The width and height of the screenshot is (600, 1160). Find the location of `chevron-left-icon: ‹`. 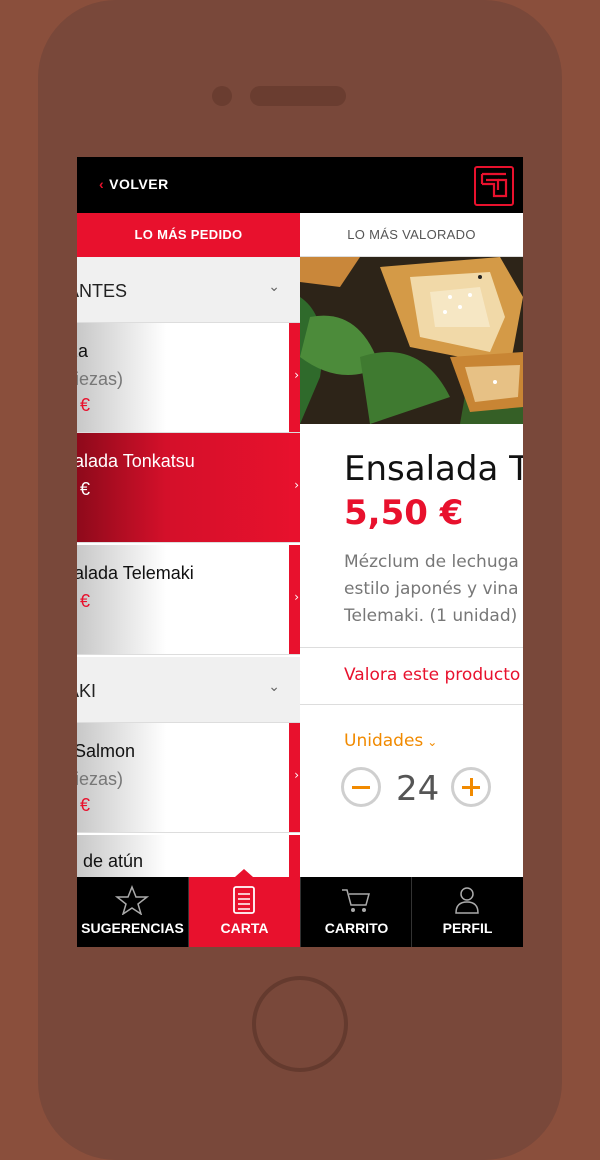

chevron-left-icon: ‹ is located at coordinates (102, 184).